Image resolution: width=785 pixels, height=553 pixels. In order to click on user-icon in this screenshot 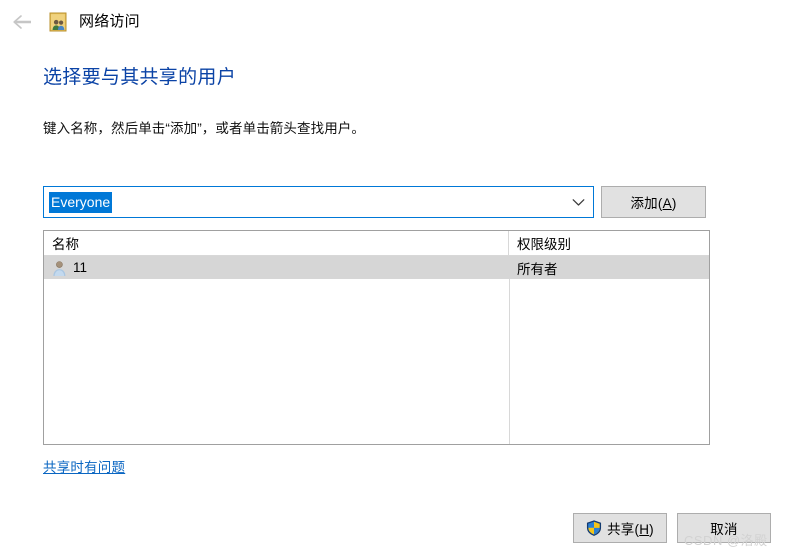, I will do `click(59, 268)`.